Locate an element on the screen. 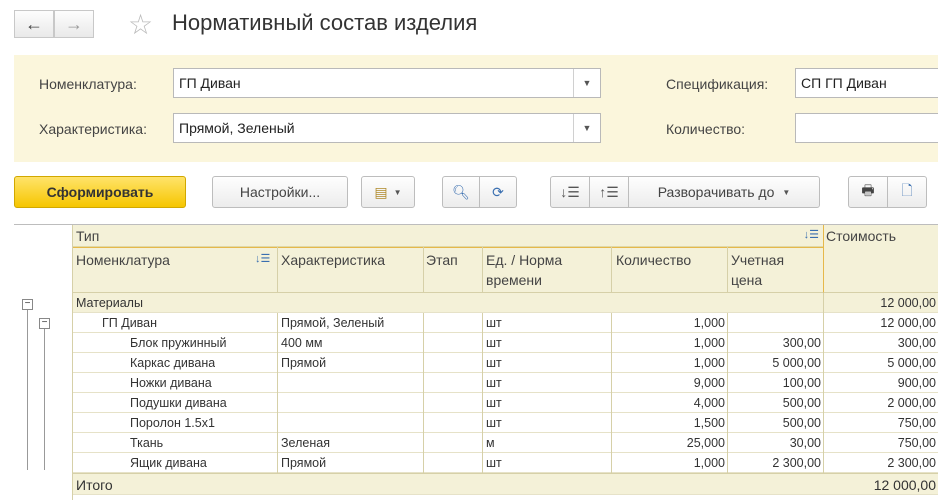 The width and height of the screenshot is (938, 500). table-row: Подушки дивана шт 4,000 500,00 2 000,00 is located at coordinates (505, 403).